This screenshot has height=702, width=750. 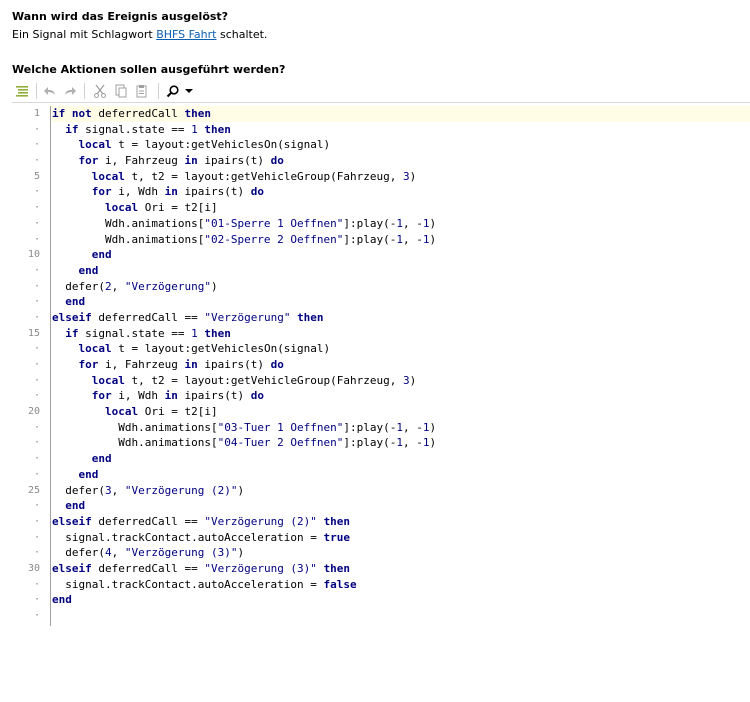 I want to click on line-number: 30, so click(x=33, y=568).